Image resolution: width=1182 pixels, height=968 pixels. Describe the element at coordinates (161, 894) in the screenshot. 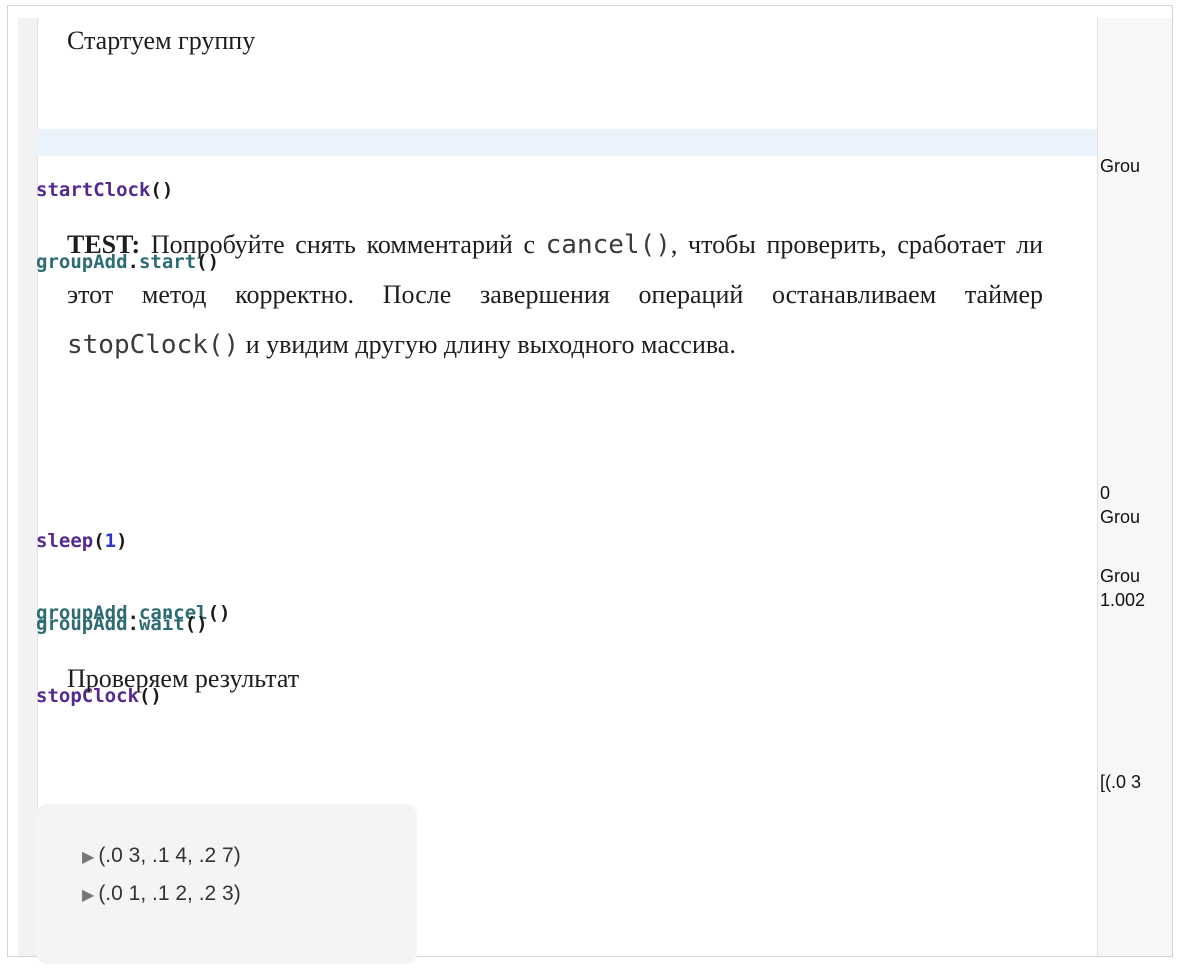

I see `output-row: ▶ (.0 1, .1 2, .2 3)` at that location.